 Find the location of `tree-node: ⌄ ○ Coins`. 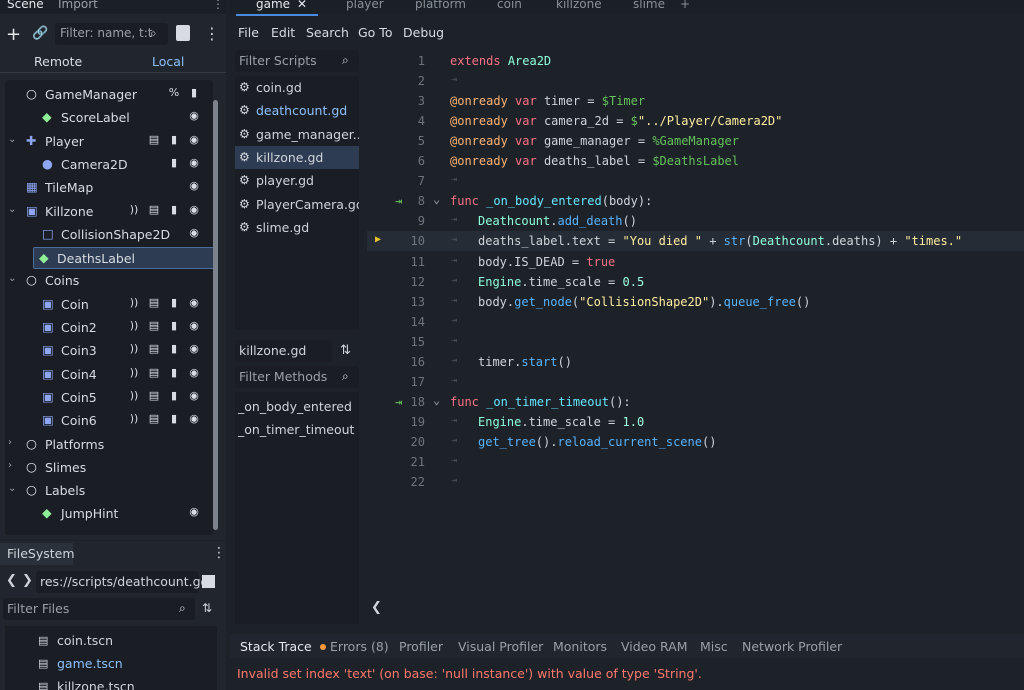

tree-node: ⌄ ○ Coins is located at coordinates (105, 281).